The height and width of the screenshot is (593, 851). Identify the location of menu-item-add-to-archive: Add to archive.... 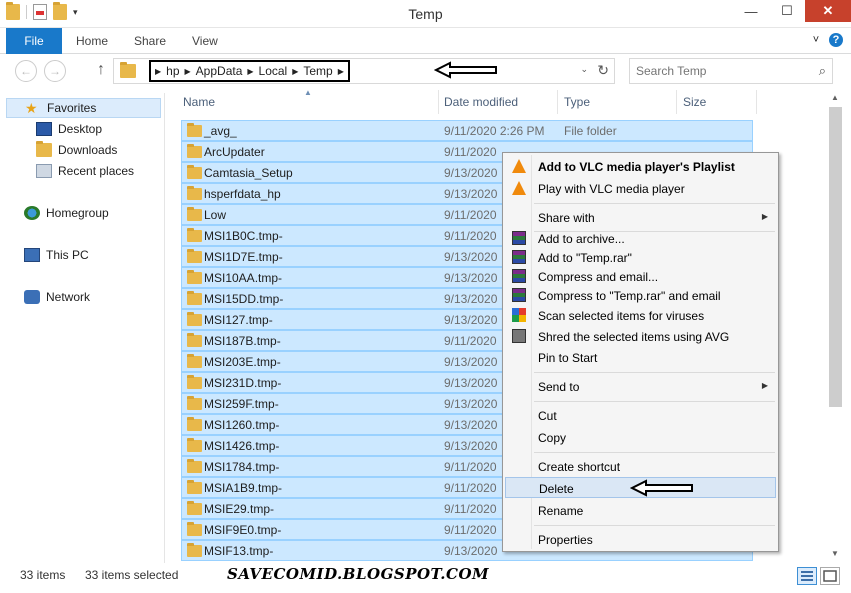
(640, 238).